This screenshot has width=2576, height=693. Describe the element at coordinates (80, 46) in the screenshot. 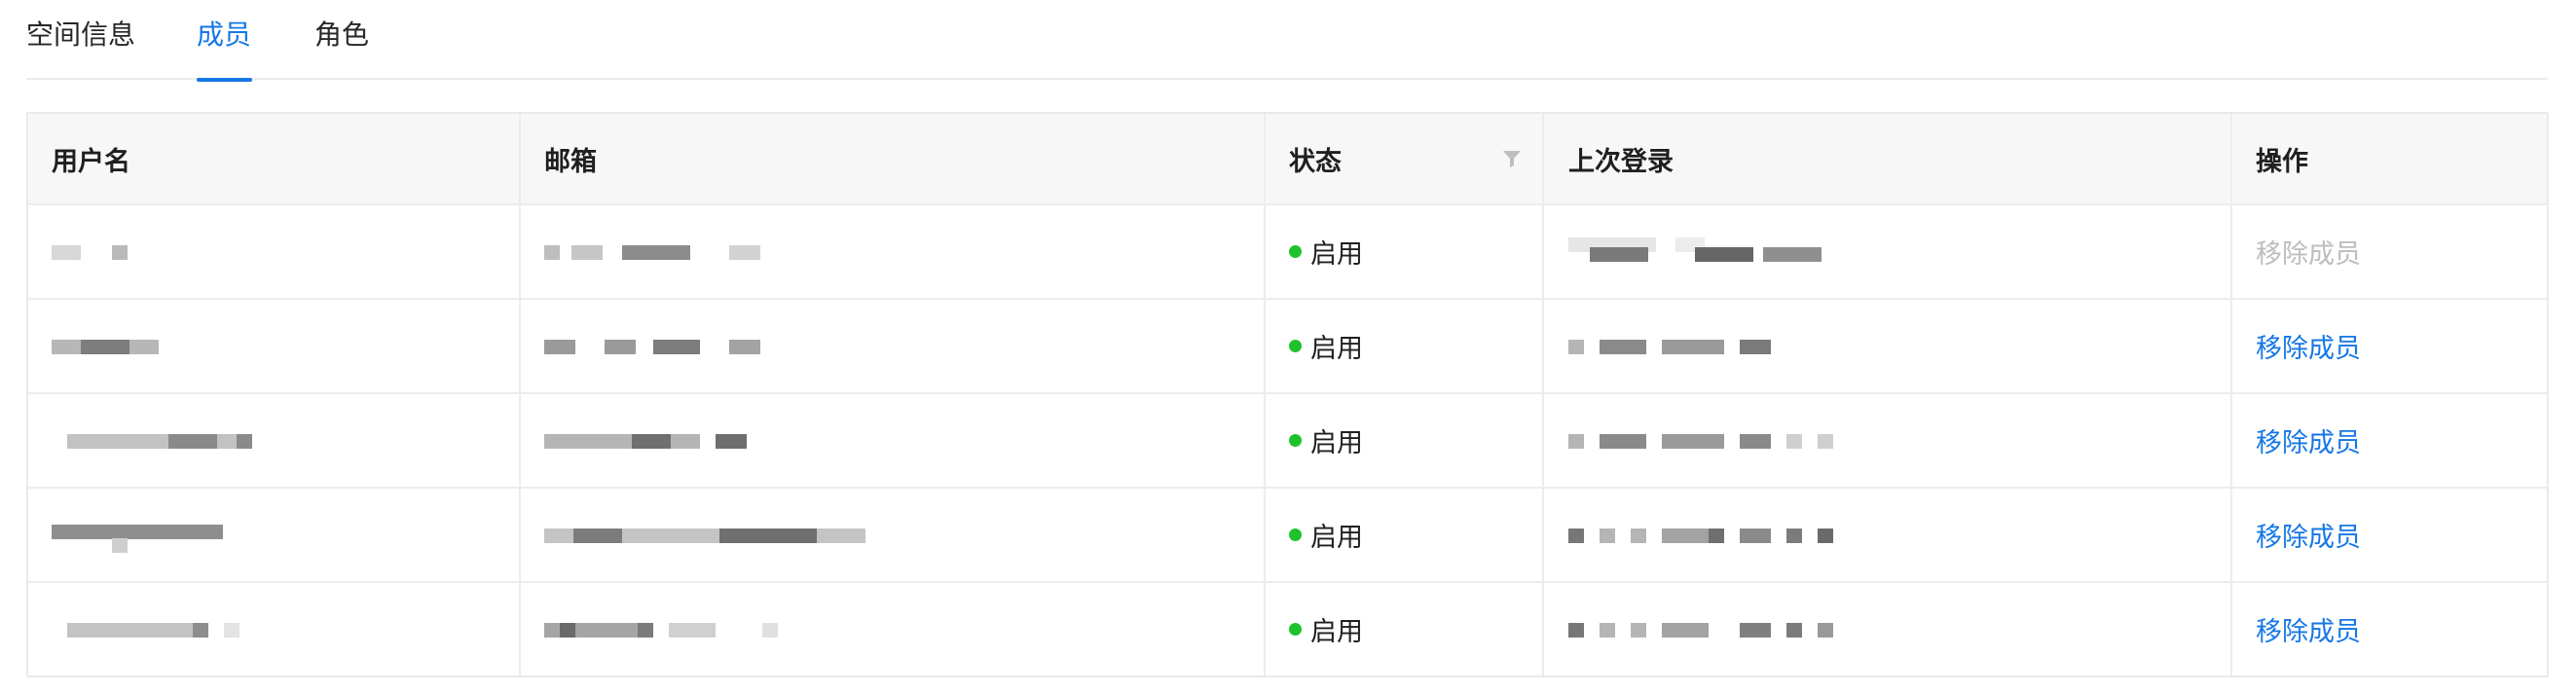

I see `tab-space-info: 空间信息` at that location.